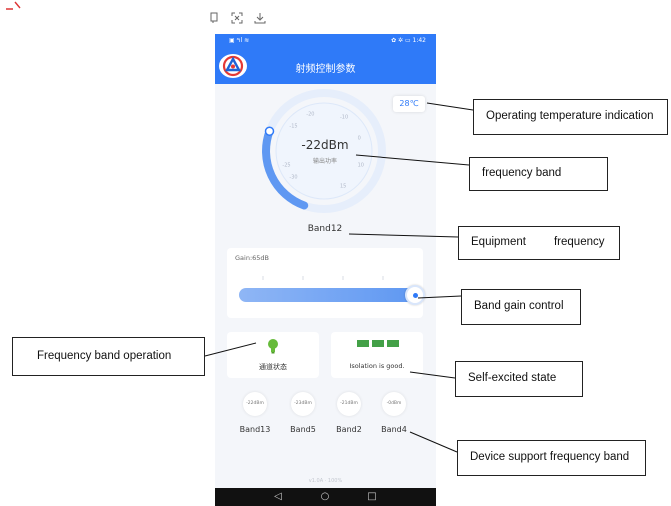  What do you see at coordinates (278, 497) in the screenshot?
I see `back-icon: ◁` at bounding box center [278, 497].